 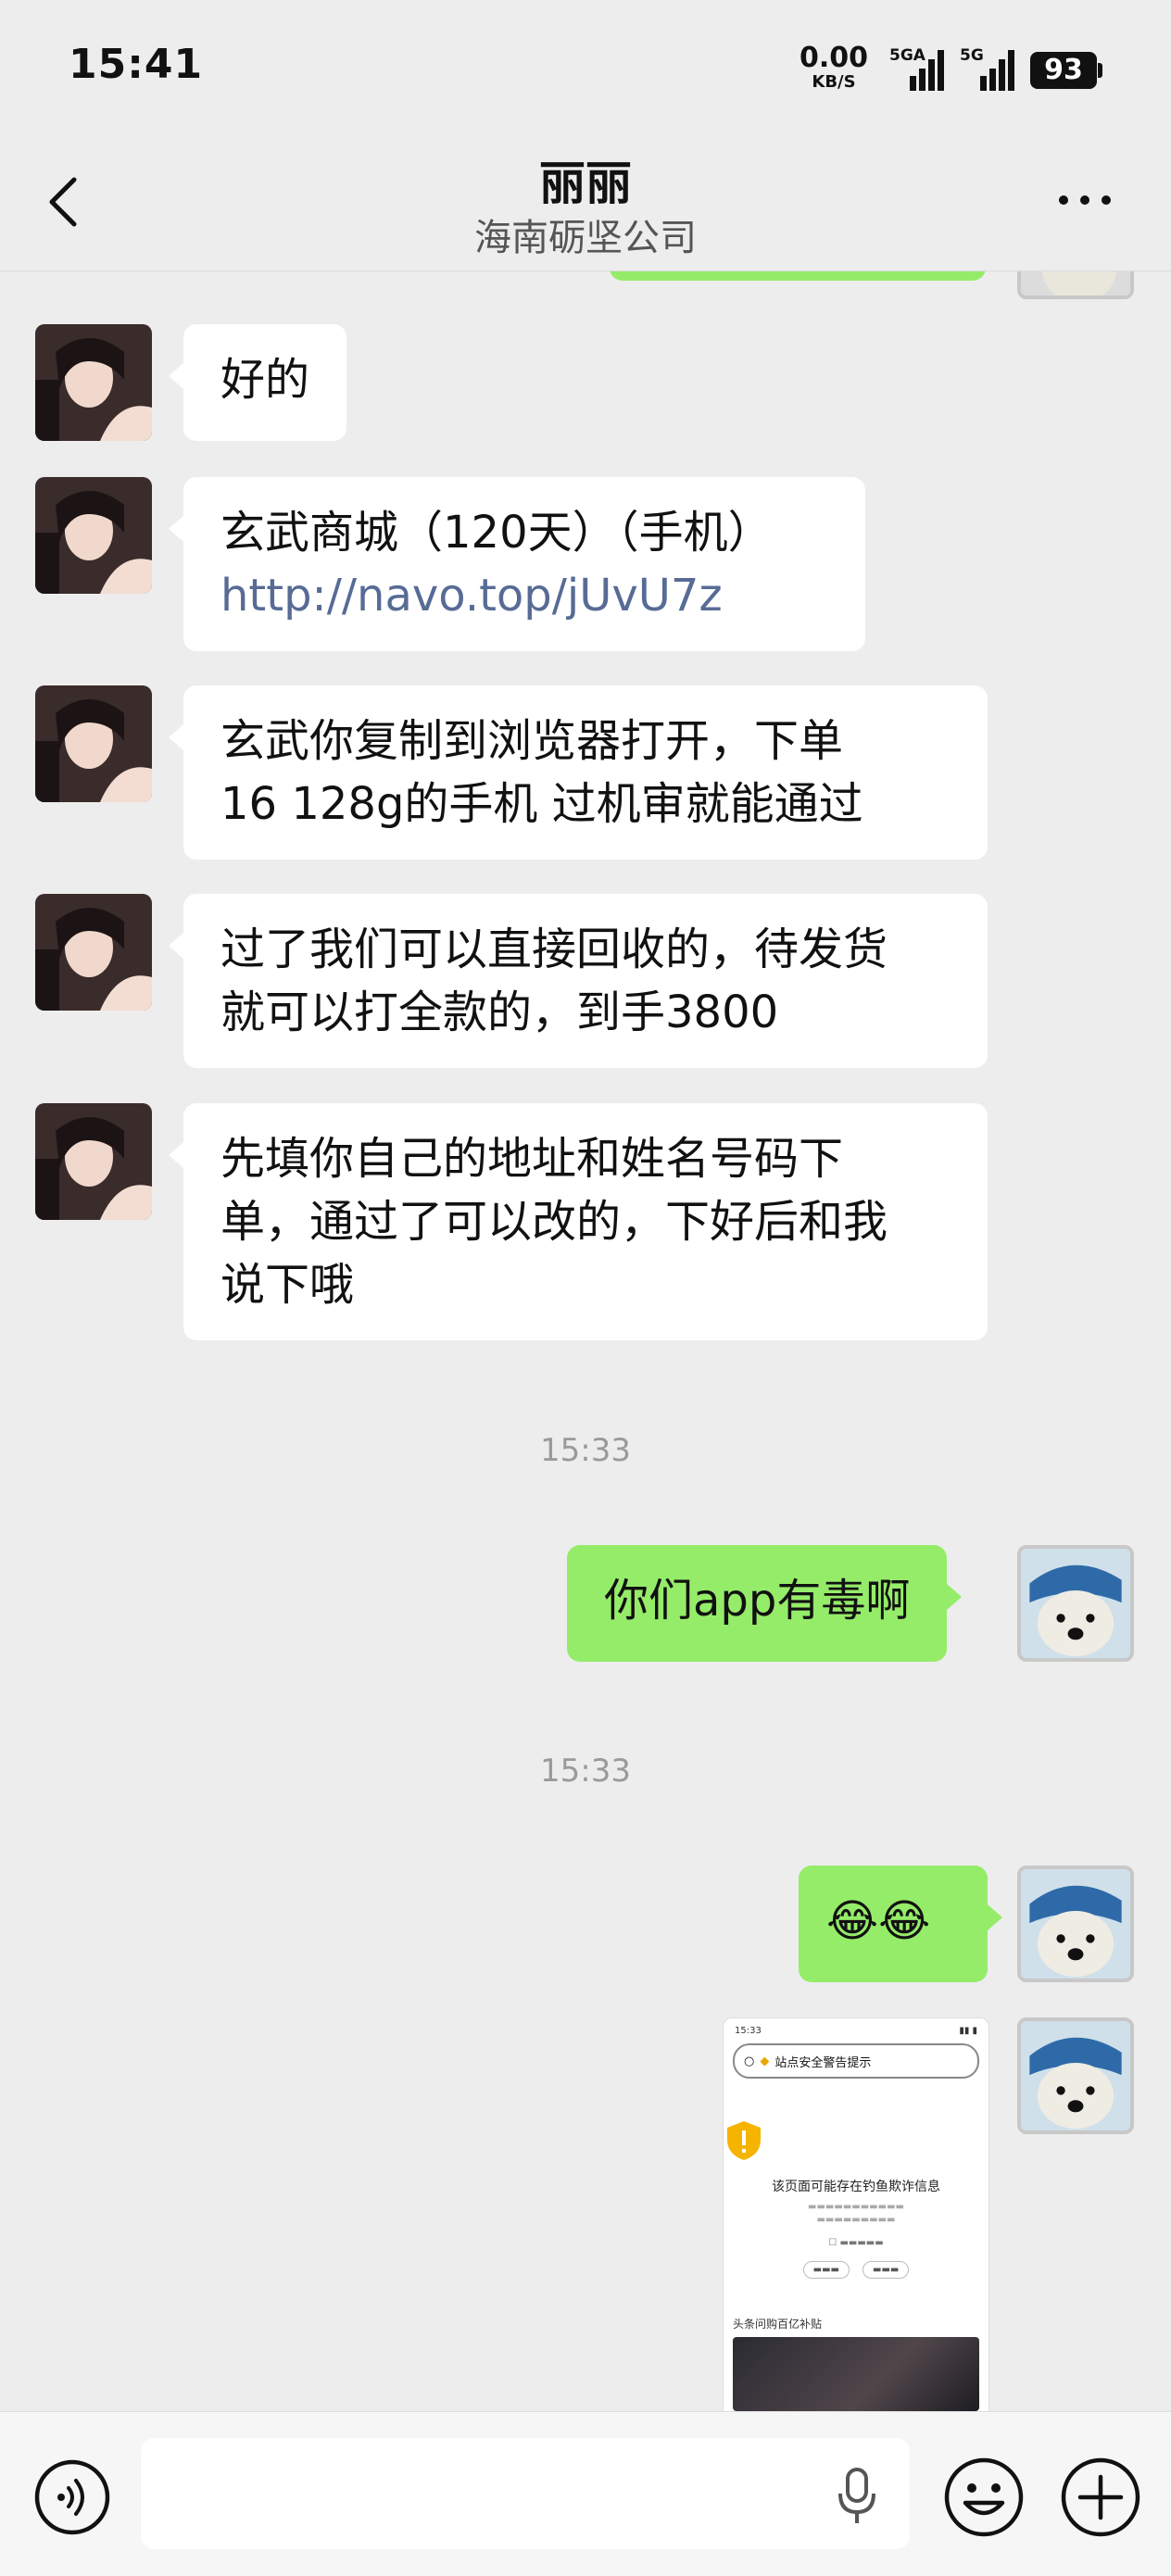 What do you see at coordinates (532, 1159) in the screenshot?
I see `message-text-line: 先填你自己的地址和姓名号码下` at bounding box center [532, 1159].